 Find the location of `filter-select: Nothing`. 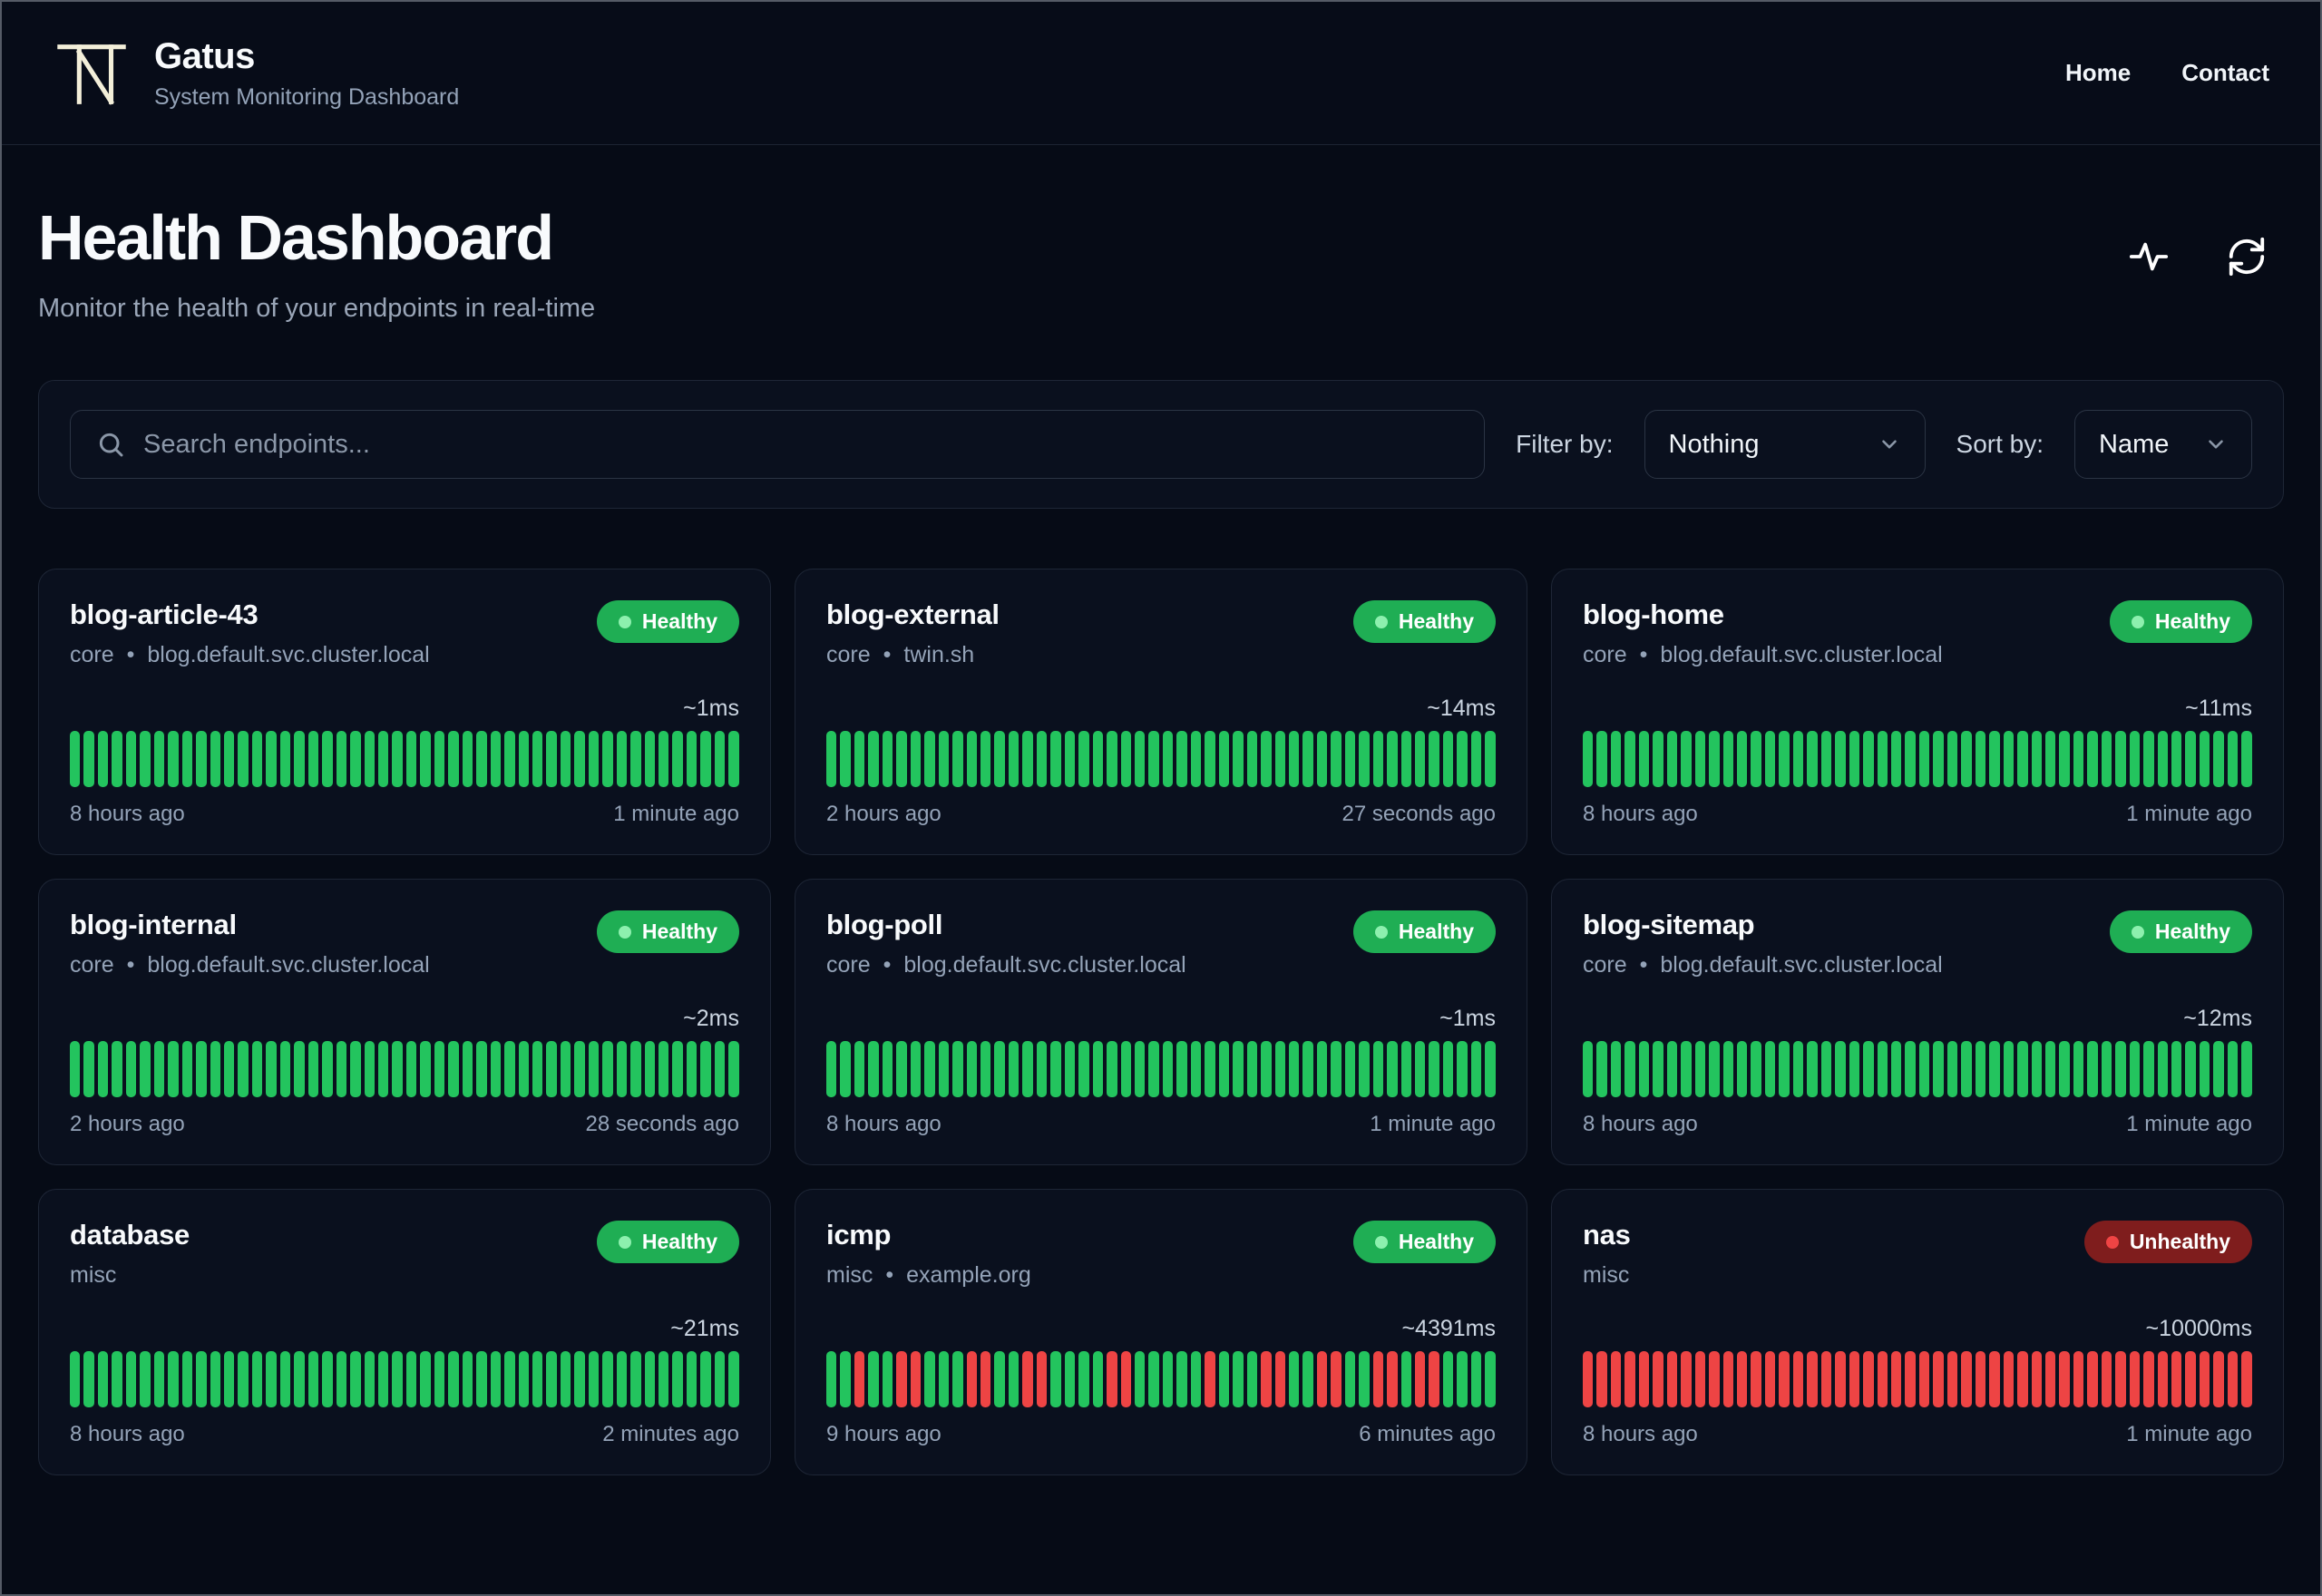

filter-select: Nothing is located at coordinates (1785, 444).